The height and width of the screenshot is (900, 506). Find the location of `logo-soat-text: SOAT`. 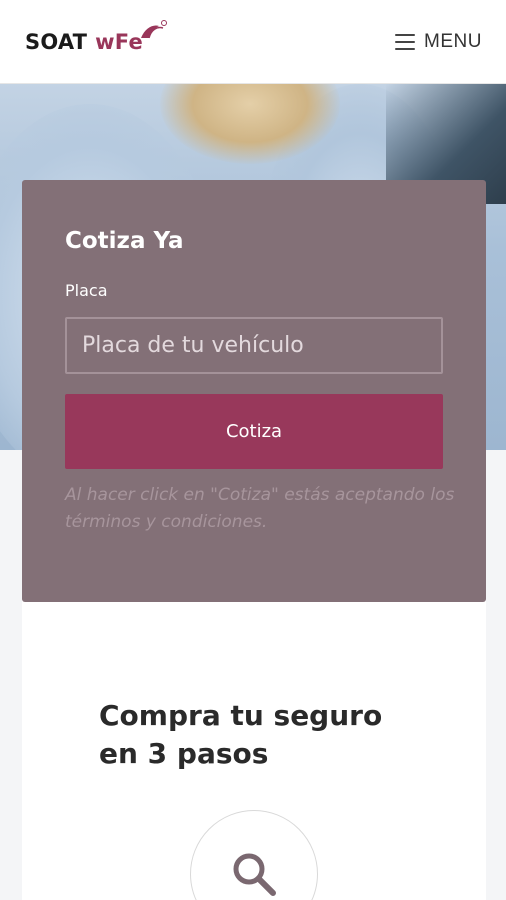

logo-soat-text: SOAT is located at coordinates (56, 41).